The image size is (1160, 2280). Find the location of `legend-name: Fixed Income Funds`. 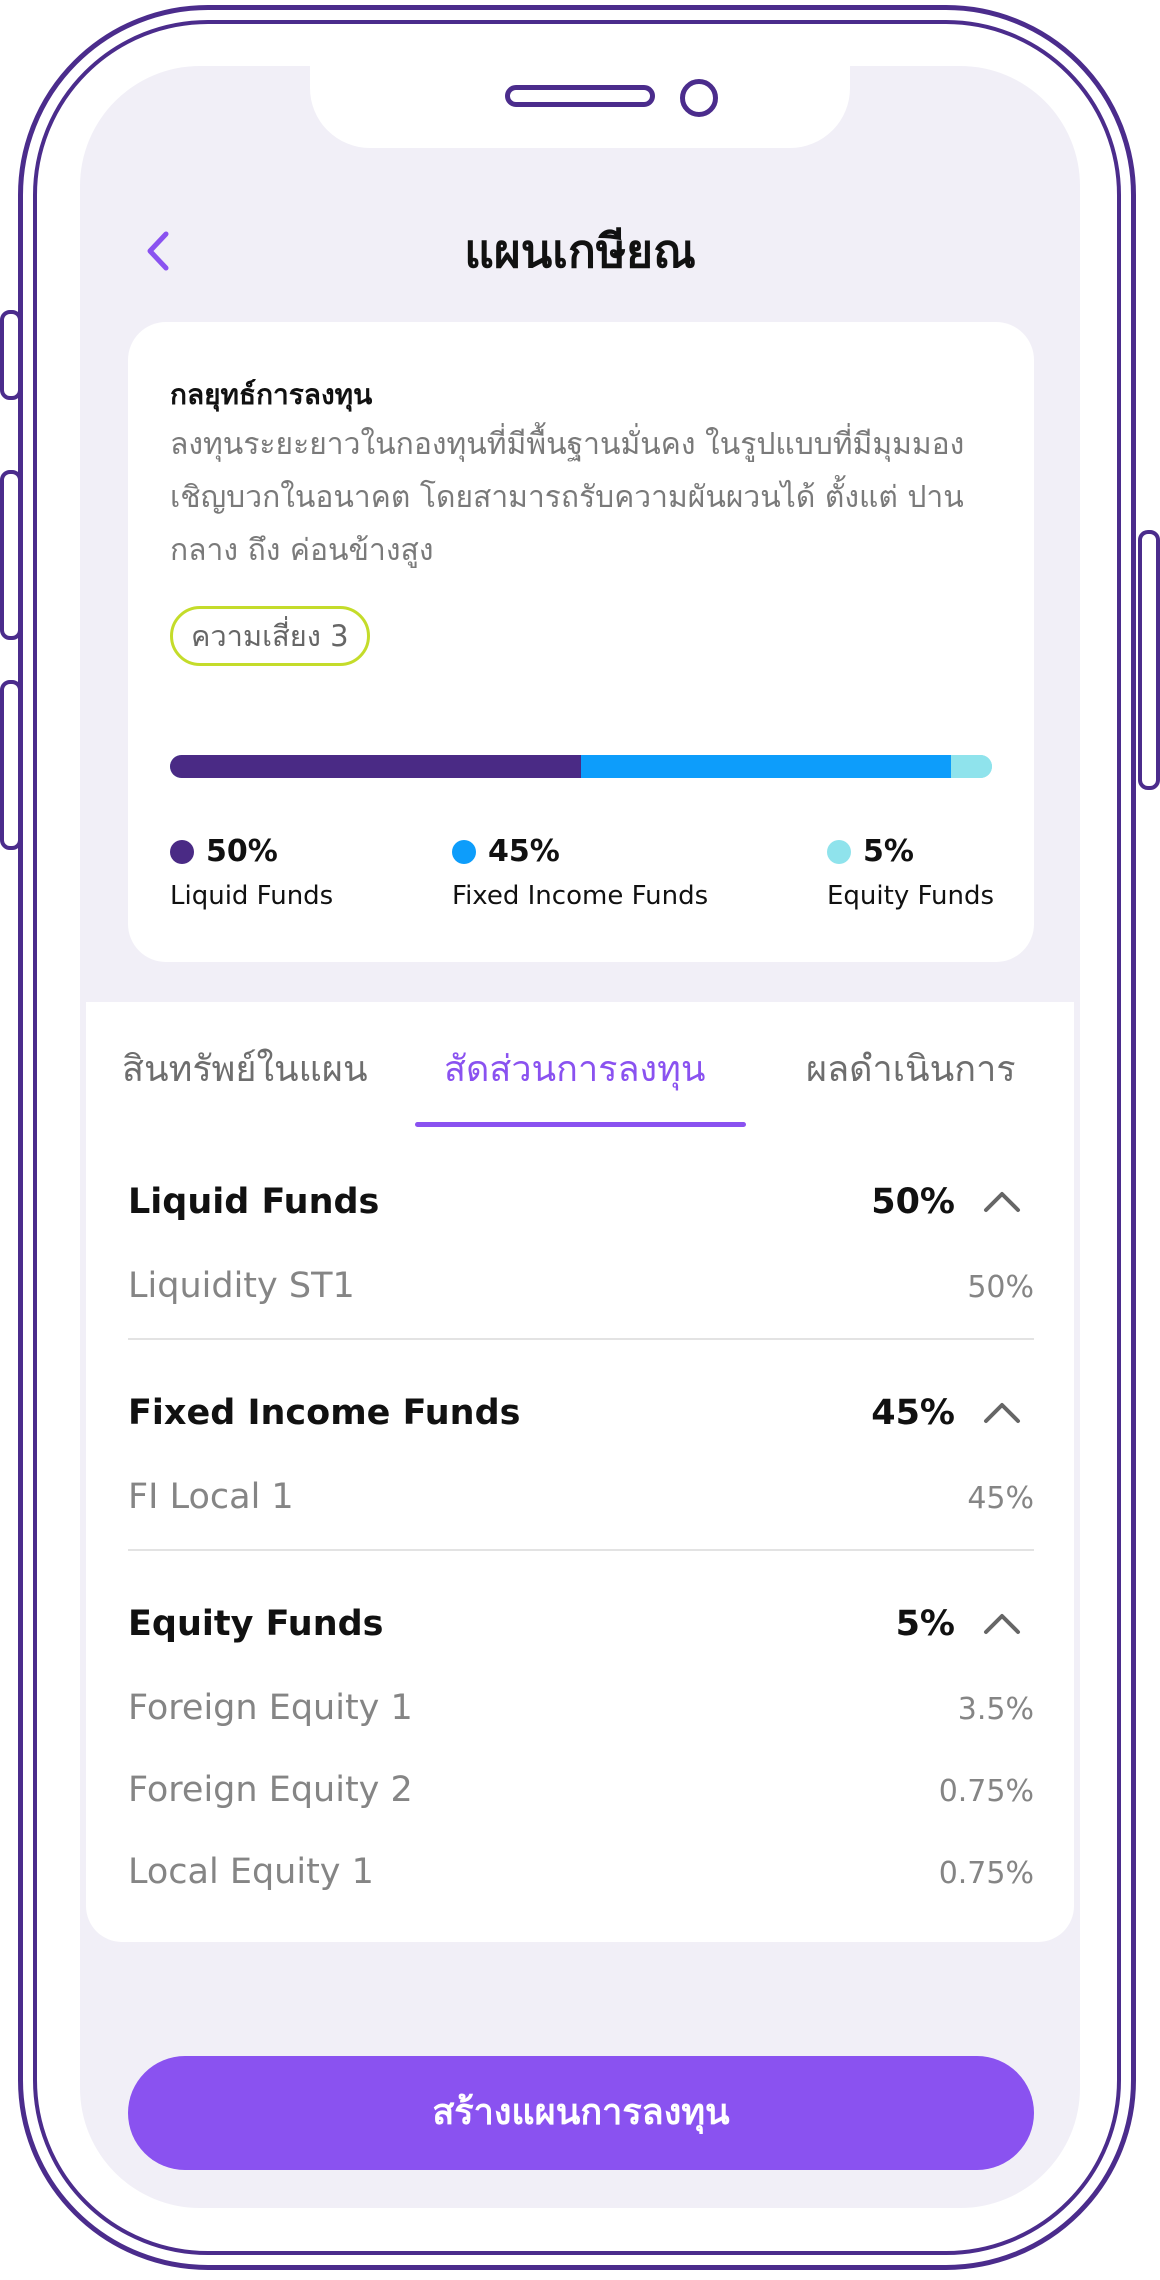

legend-name: Fixed Income Funds is located at coordinates (580, 896).